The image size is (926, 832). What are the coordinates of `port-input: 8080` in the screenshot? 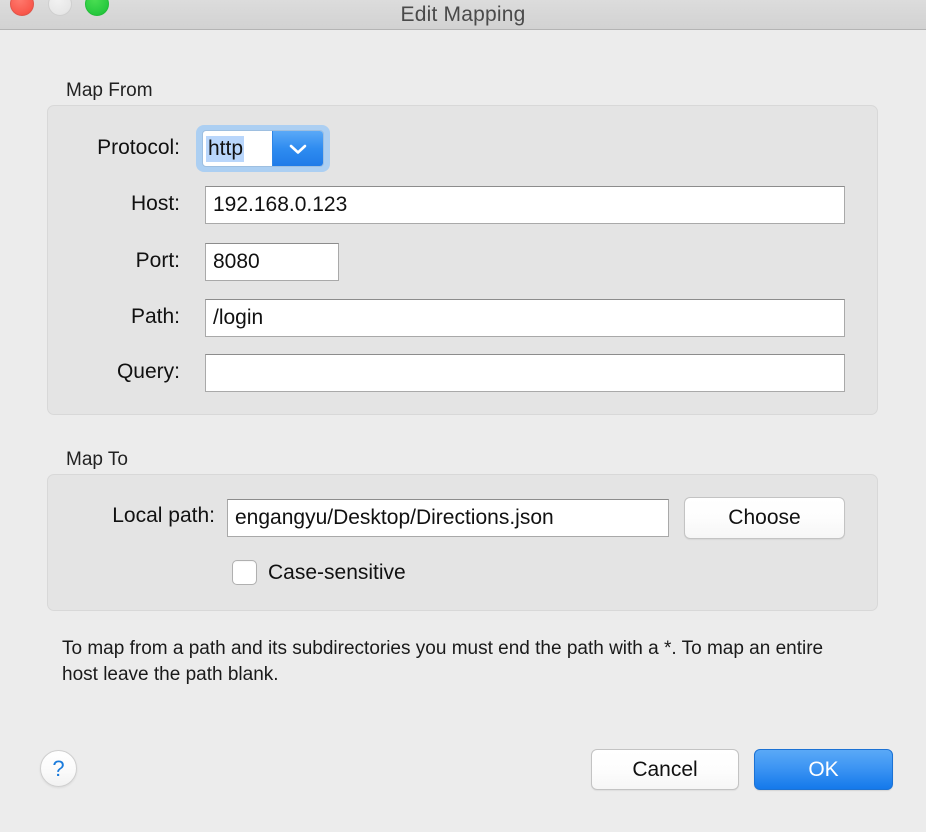 It's located at (272, 262).